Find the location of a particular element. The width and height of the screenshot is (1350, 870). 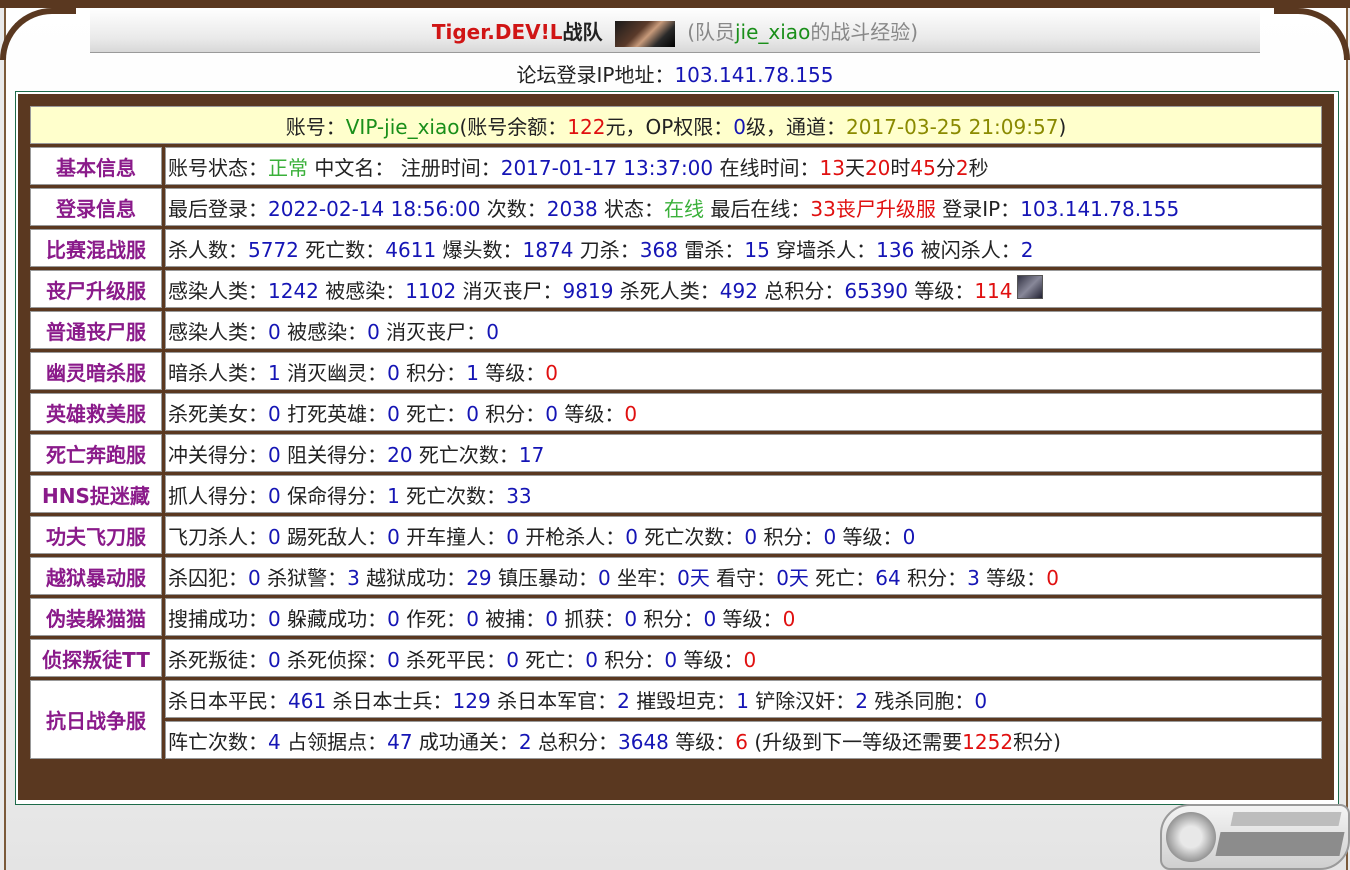

row-label: 登录信息 is located at coordinates (96, 207).